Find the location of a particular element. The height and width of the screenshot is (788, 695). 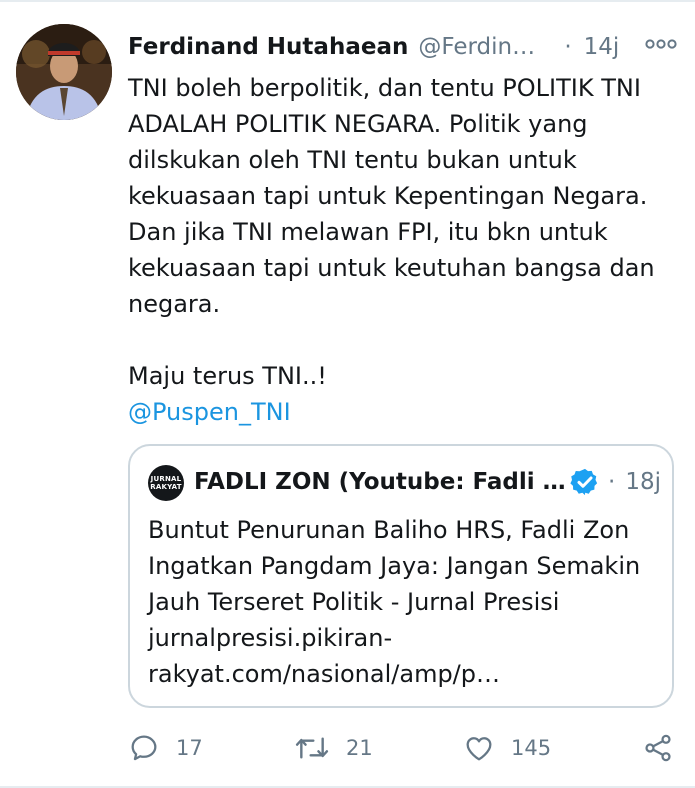

reply-button: 17 is located at coordinates (165, 748).